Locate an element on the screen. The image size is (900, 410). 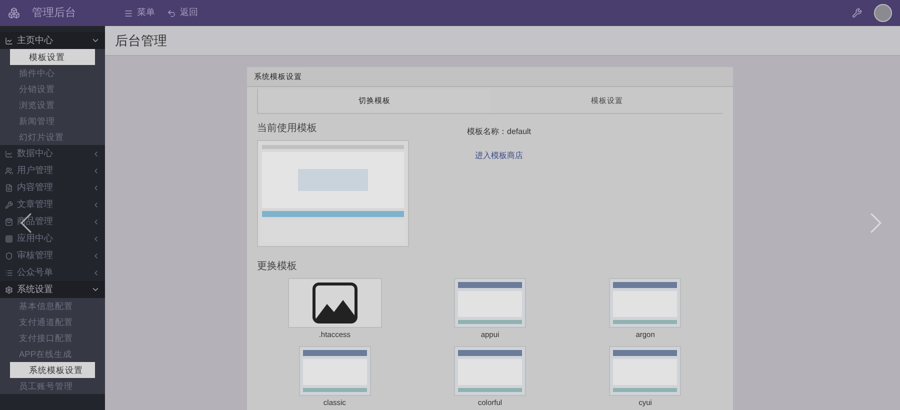
sidebar-group: 用户管理 is located at coordinates (52, 170).